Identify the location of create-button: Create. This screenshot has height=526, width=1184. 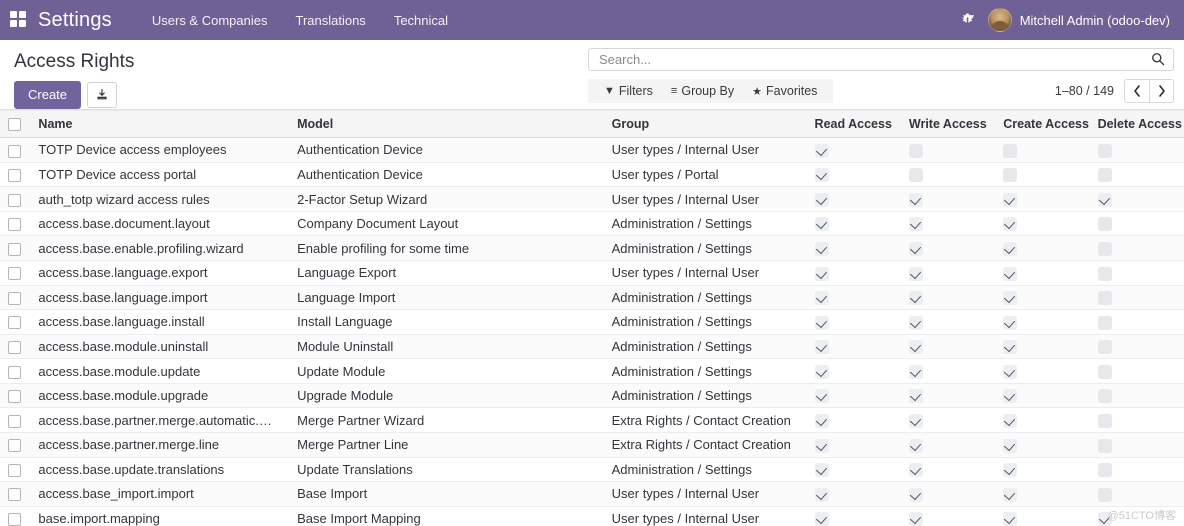
(48, 95).